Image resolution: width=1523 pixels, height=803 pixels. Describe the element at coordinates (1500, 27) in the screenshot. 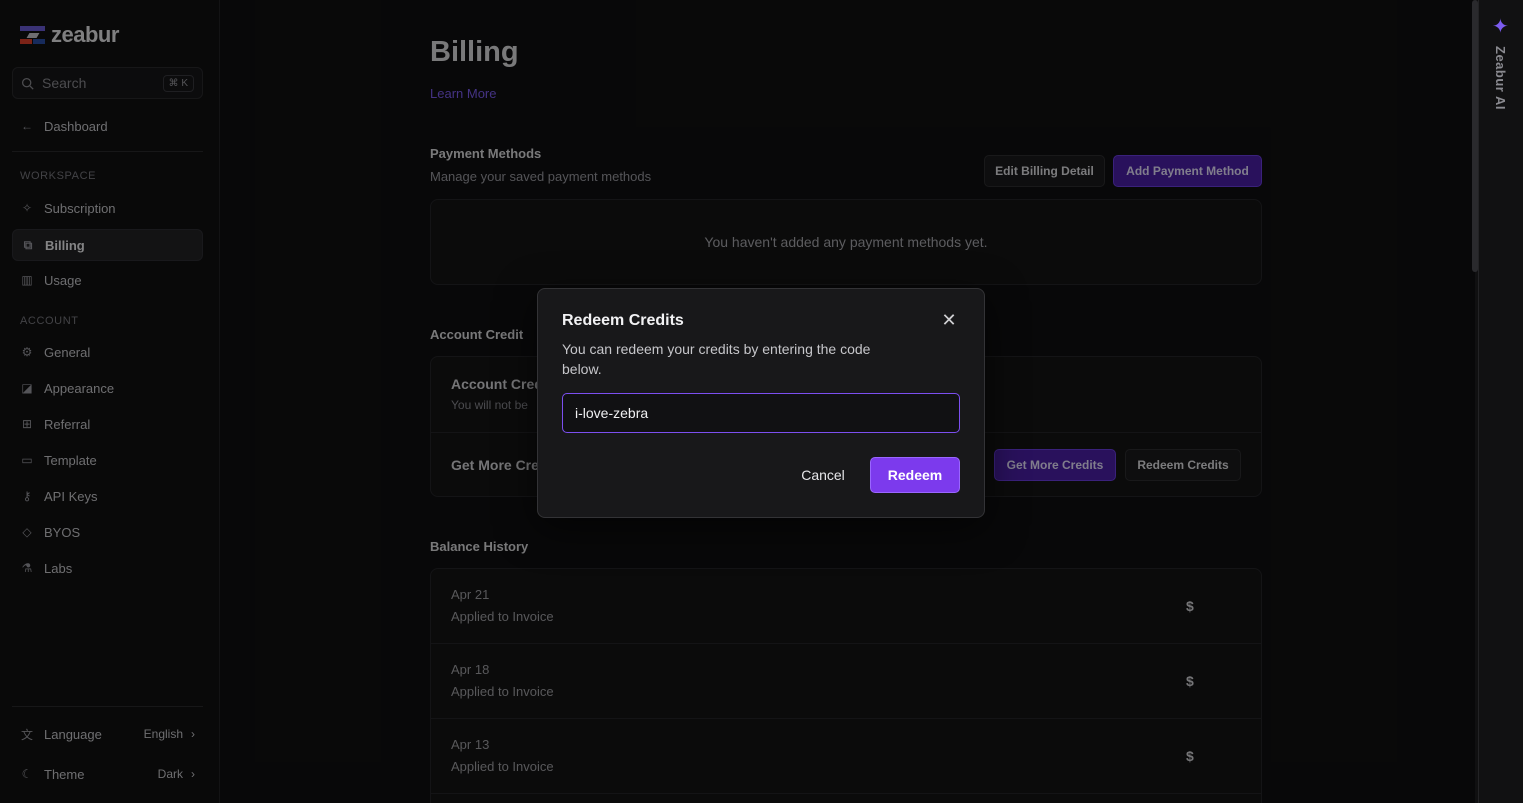

I see `ai-sparkle-icon: ✦` at that location.